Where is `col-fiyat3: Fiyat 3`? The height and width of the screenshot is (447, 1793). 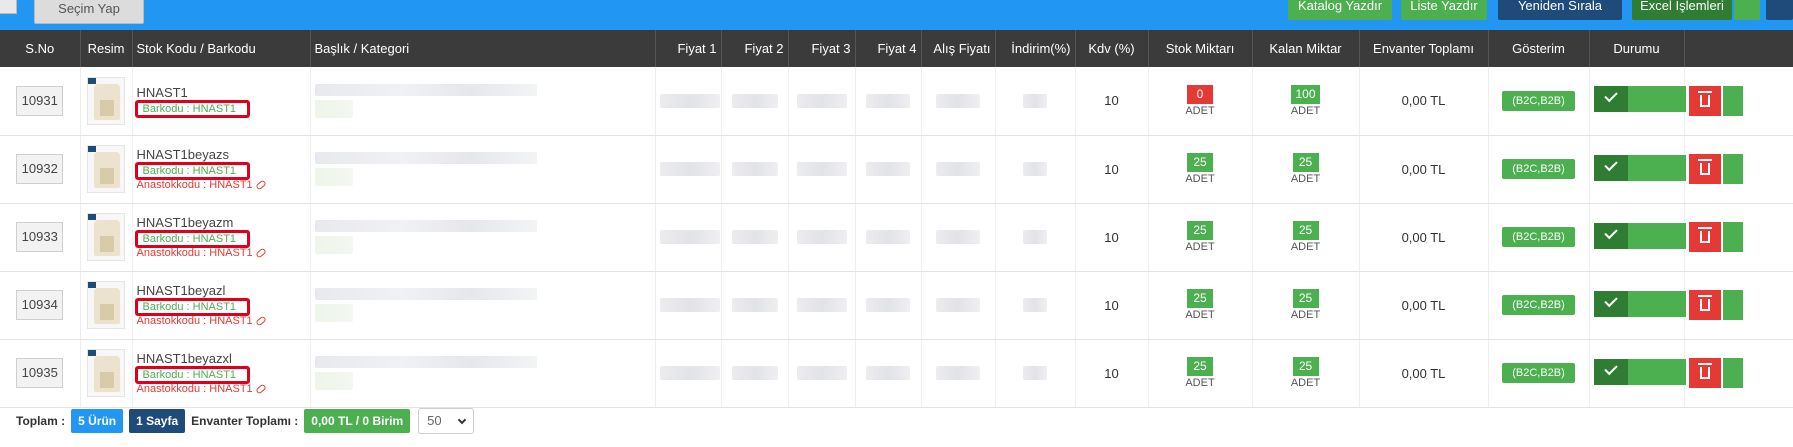 col-fiyat3: Fiyat 3 is located at coordinates (822, 48).